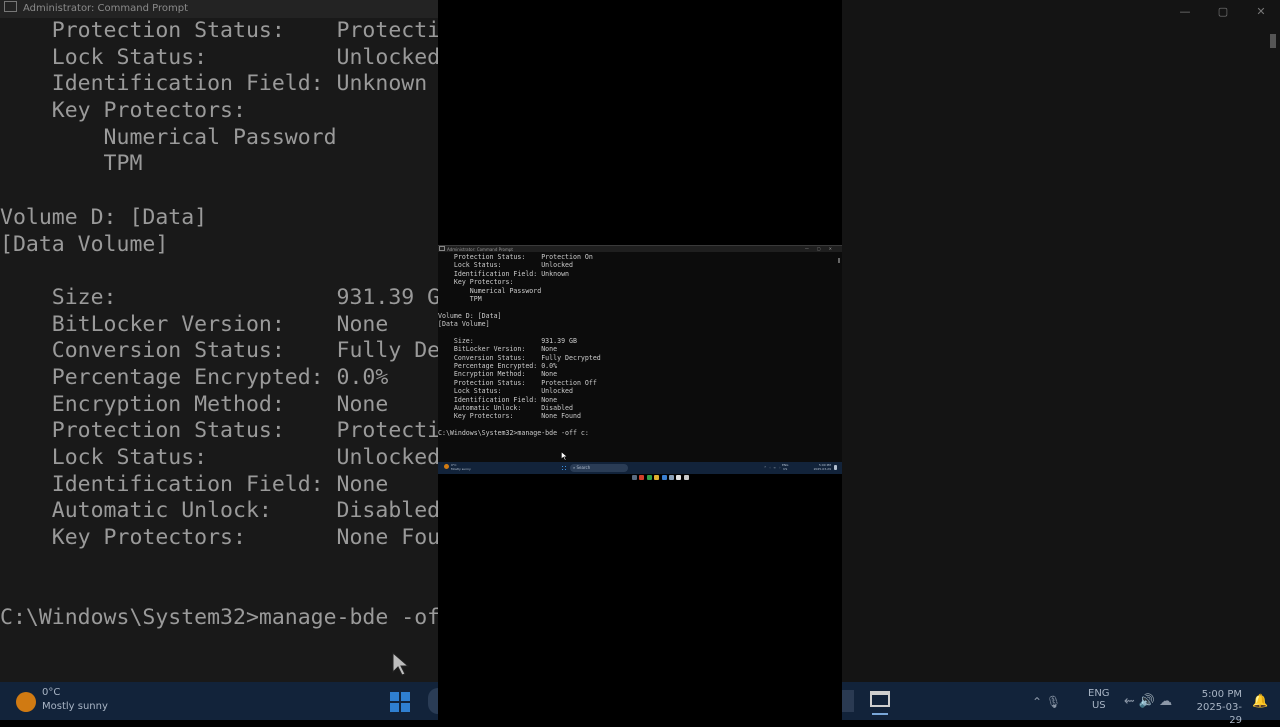 The image size is (1280, 727). I want to click on maximize-icon: ▢, so click(1223, 11).